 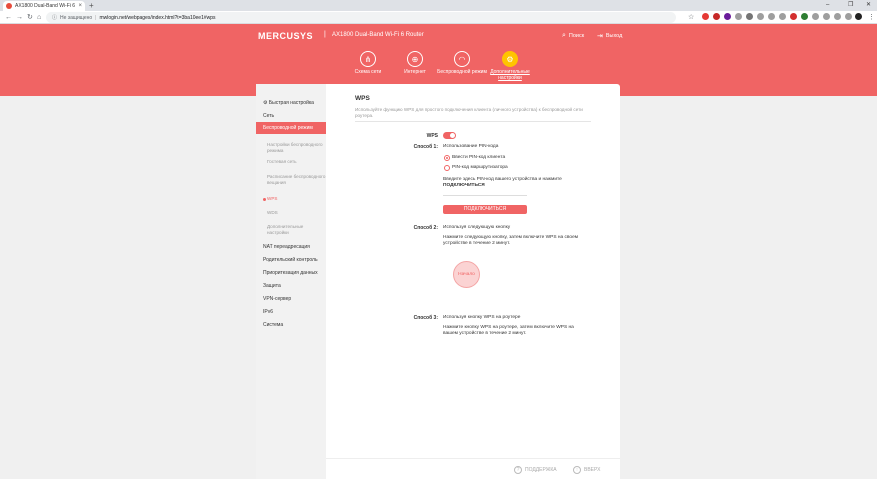 What do you see at coordinates (291, 148) in the screenshot?
I see `sidebar-sub-wireless-settings: Настройки беспроводного режима` at bounding box center [291, 148].